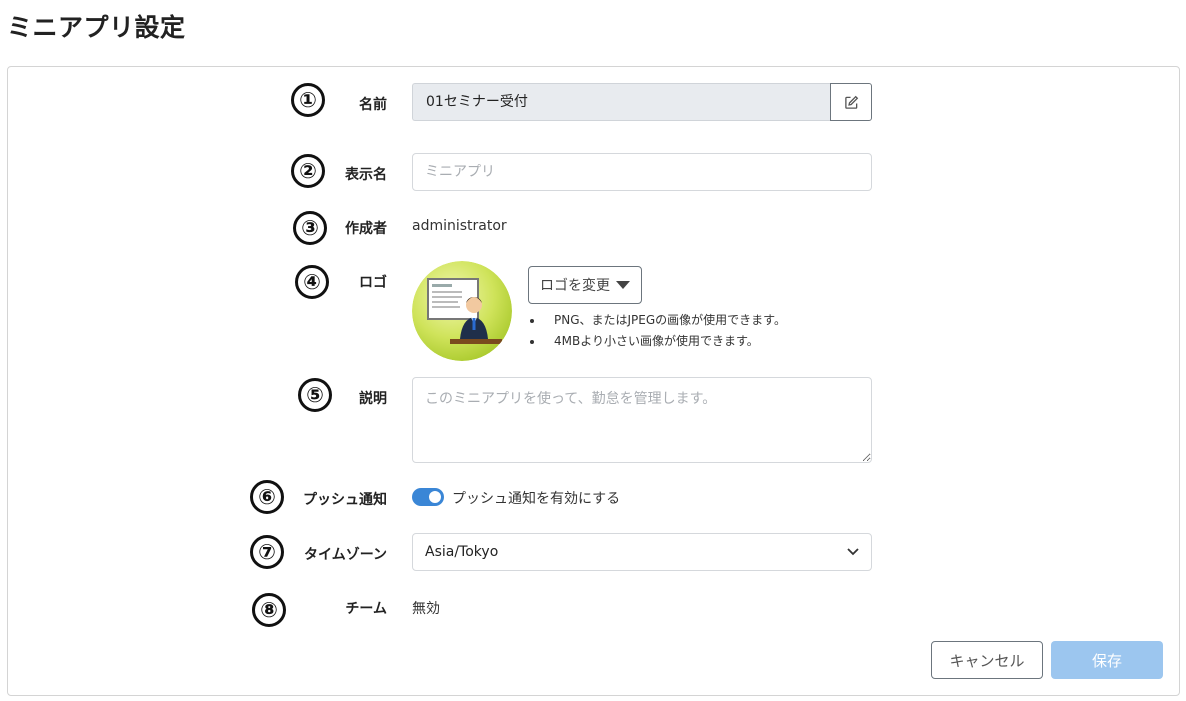 The height and width of the screenshot is (701, 1186). I want to click on marker-3: ③, so click(310, 228).